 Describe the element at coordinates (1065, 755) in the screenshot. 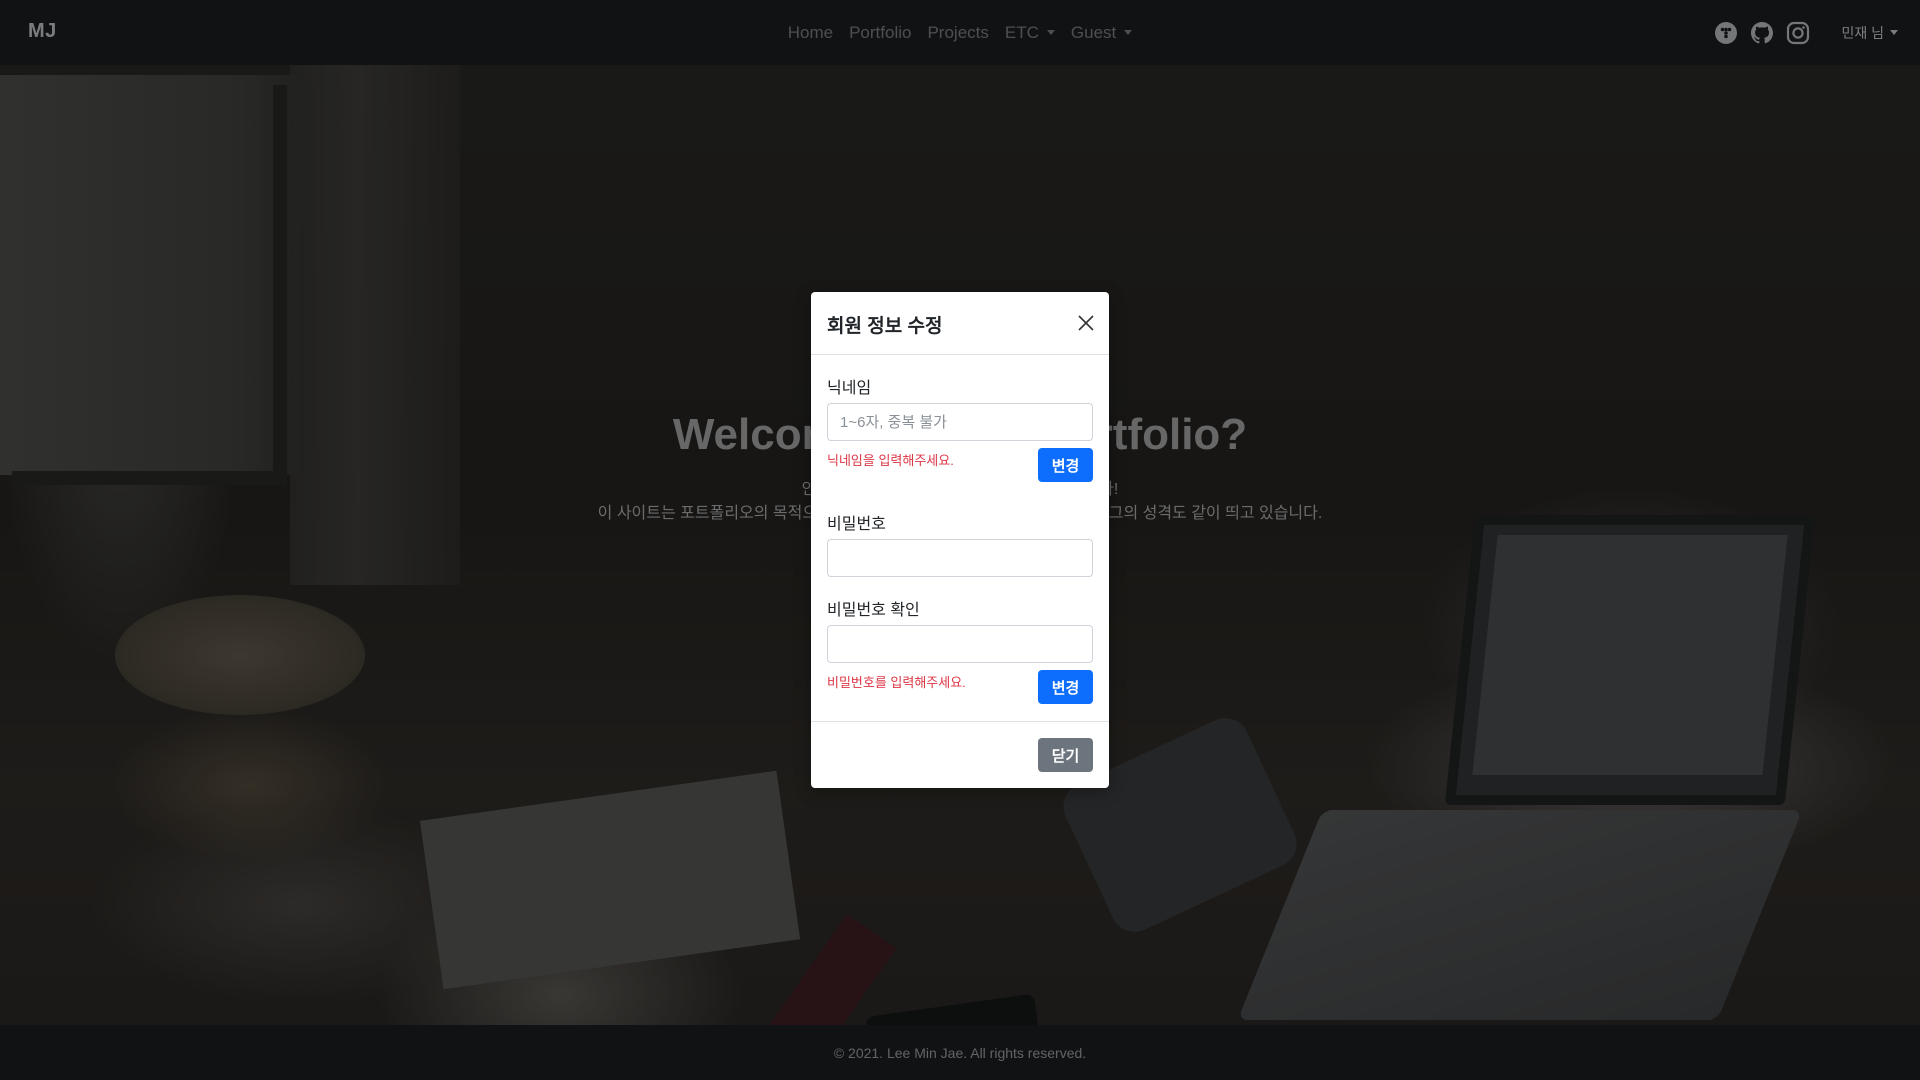

I see `close-button: 닫기` at that location.